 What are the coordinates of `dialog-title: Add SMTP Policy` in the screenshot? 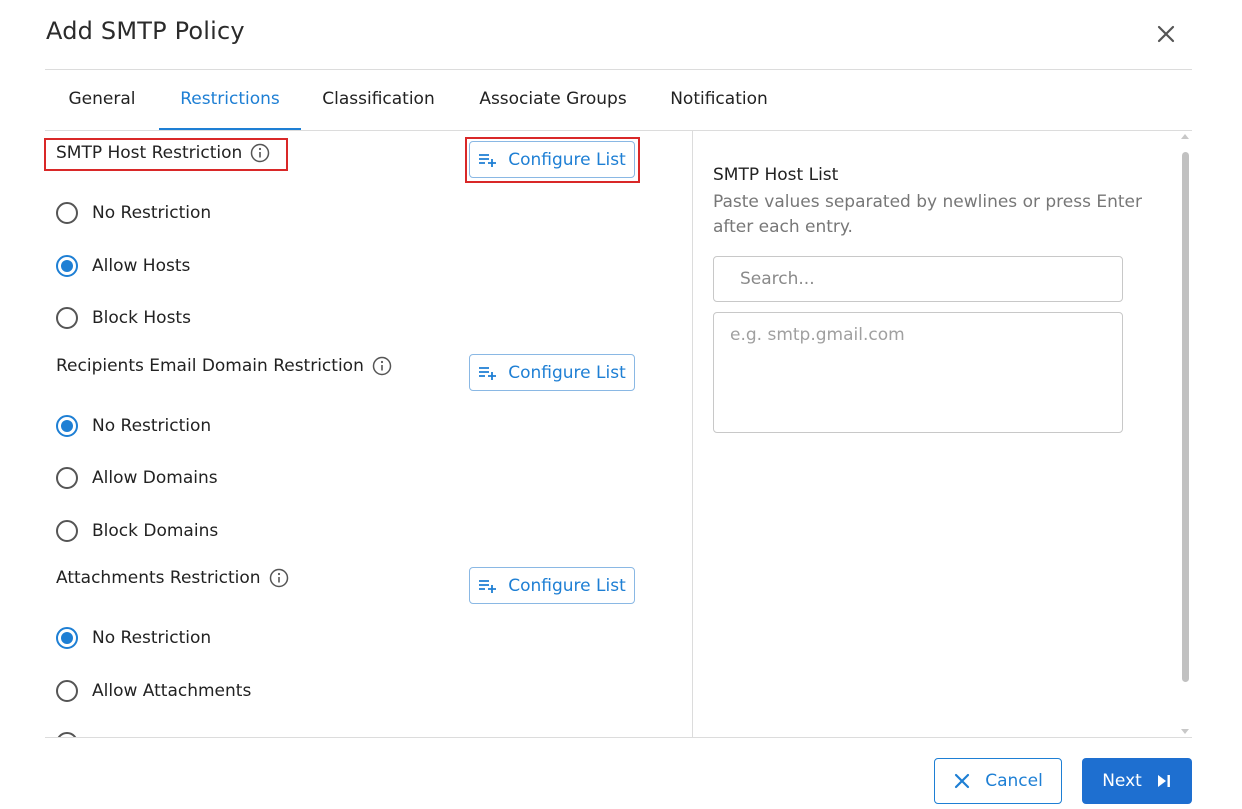 It's located at (145, 31).